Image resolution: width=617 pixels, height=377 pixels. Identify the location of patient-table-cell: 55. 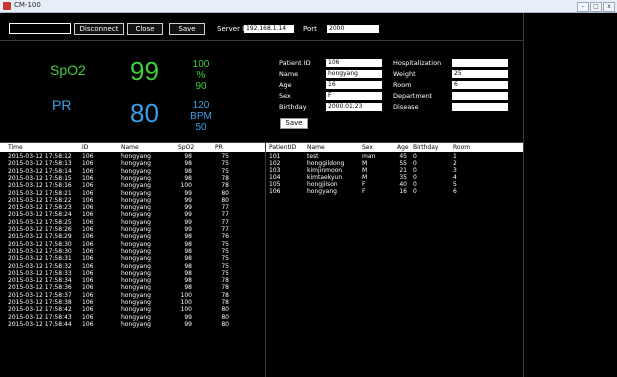
(403, 163).